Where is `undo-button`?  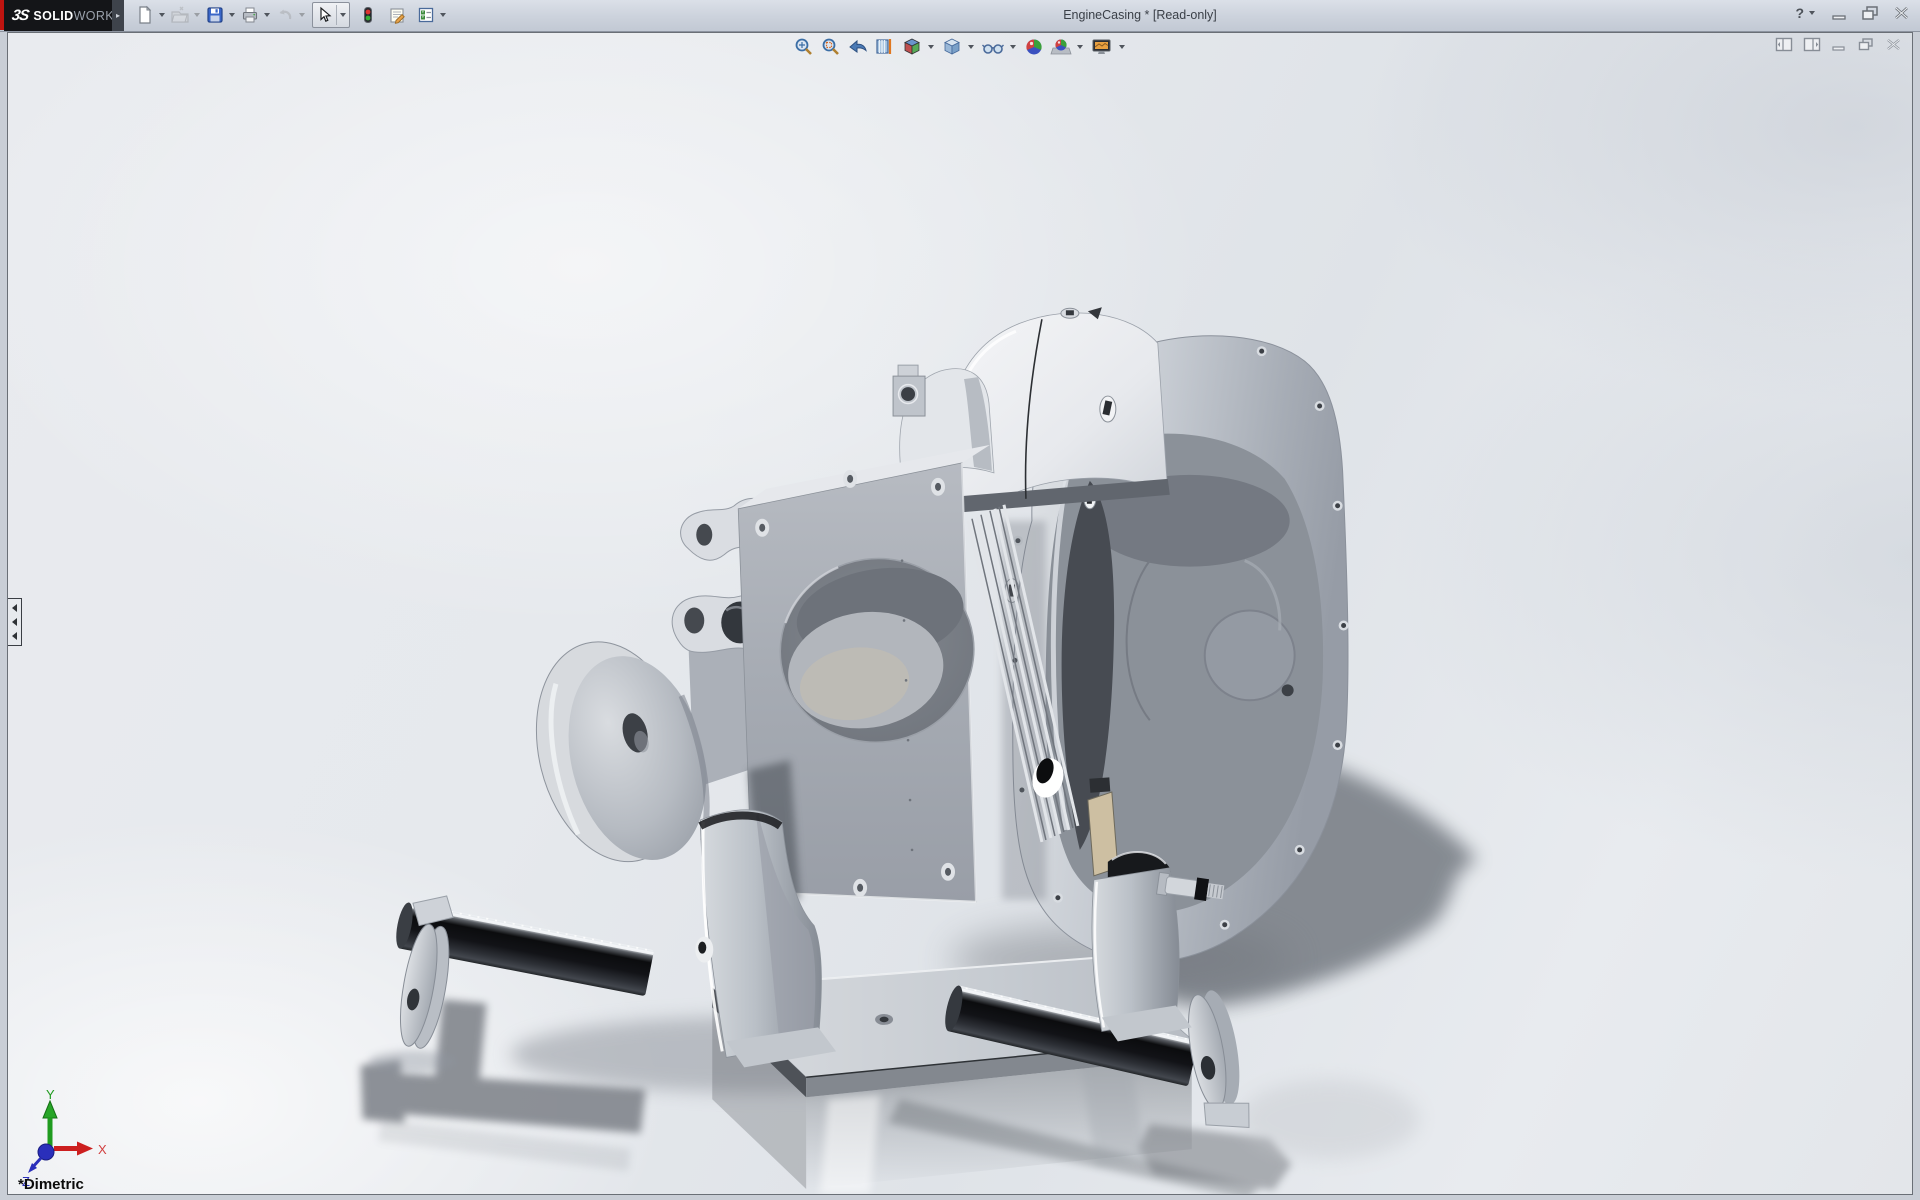
undo-button is located at coordinates (285, 15).